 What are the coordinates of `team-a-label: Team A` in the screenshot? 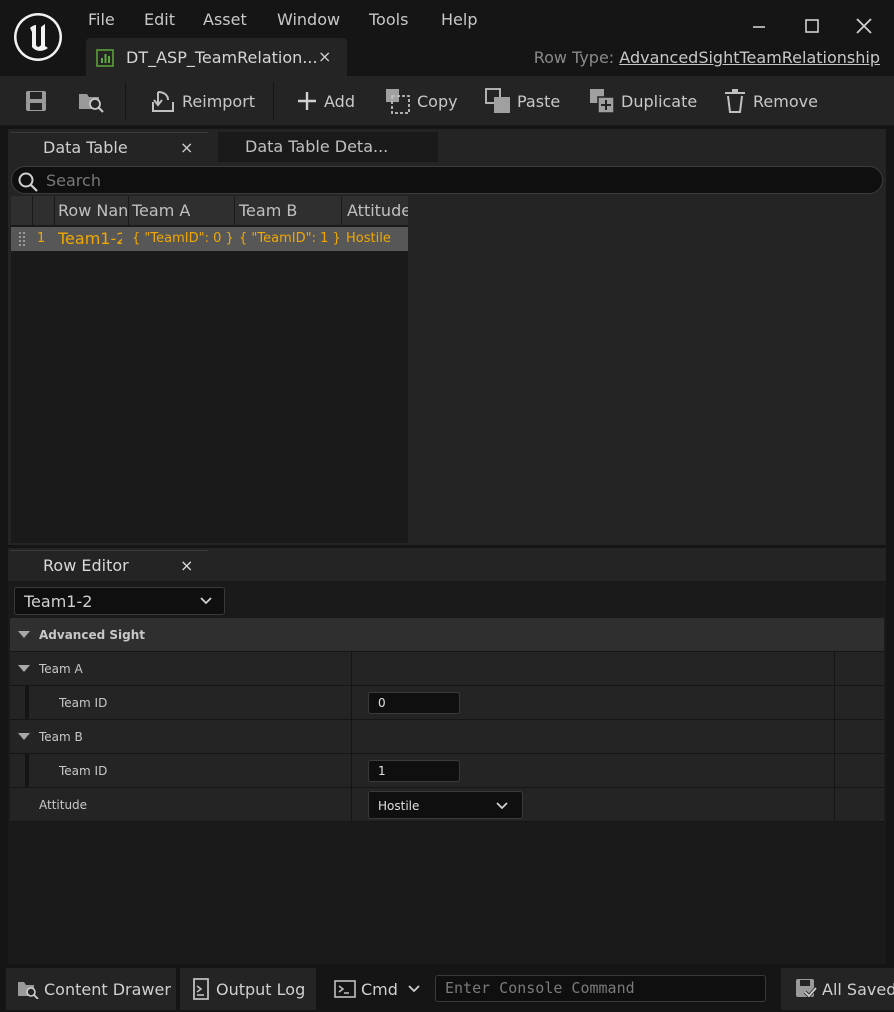 It's located at (61, 669).